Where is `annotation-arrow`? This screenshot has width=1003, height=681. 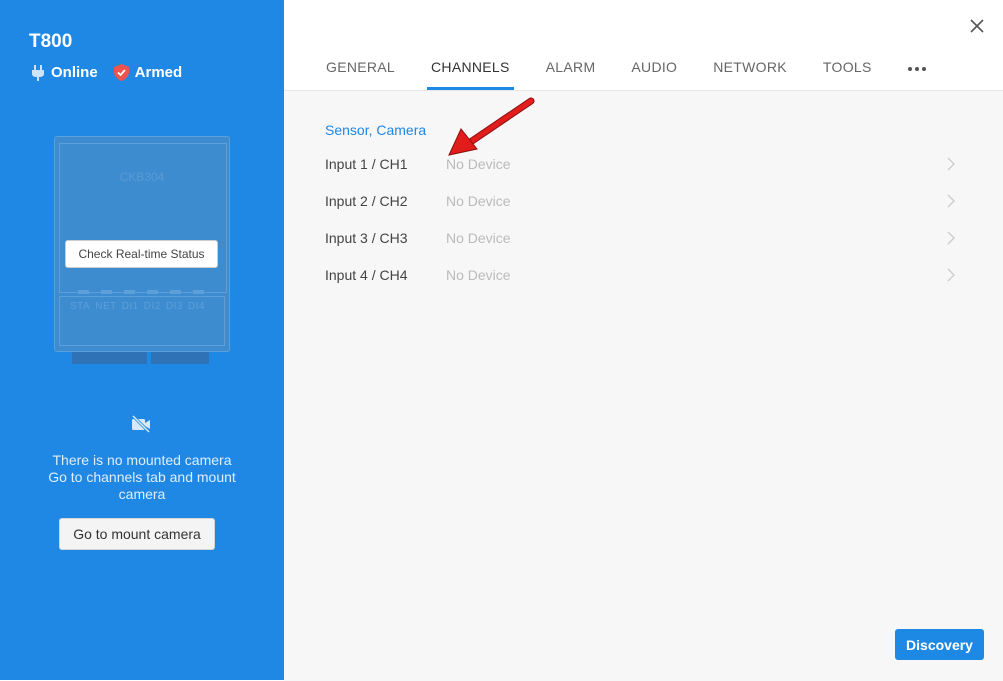 annotation-arrow is located at coordinates (491, 126).